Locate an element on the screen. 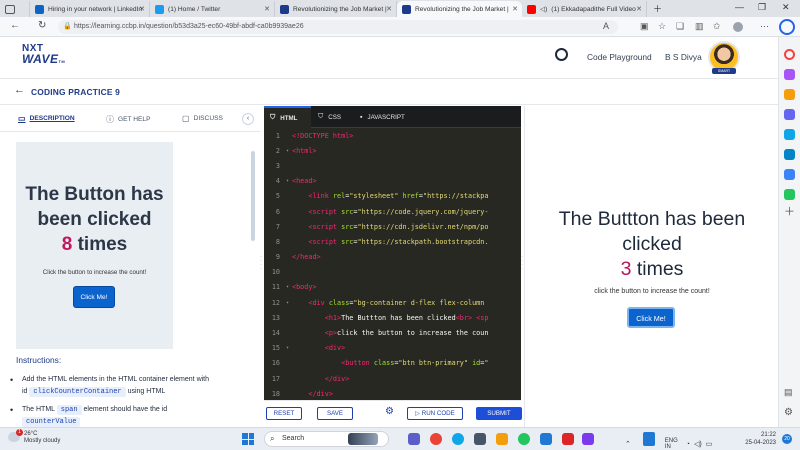  back-arrow-icon: ← is located at coordinates (19, 90).